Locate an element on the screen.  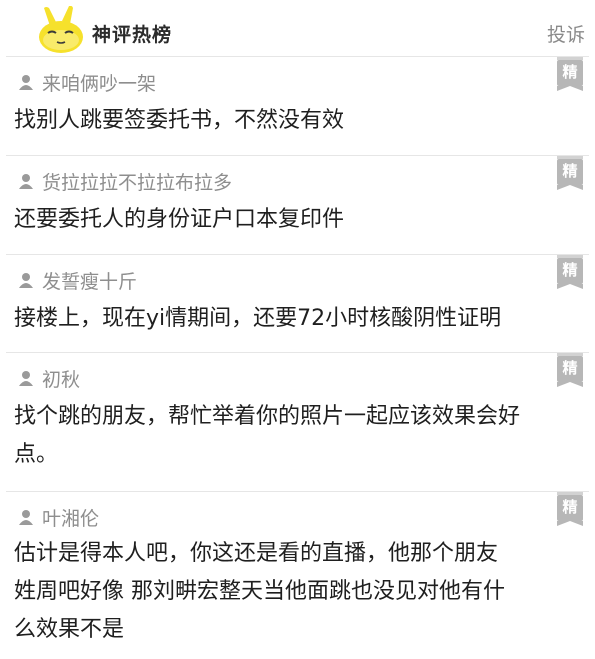
comment-user: 货拉拉拉不拉拉布拉多 is located at coordinates (125, 181).